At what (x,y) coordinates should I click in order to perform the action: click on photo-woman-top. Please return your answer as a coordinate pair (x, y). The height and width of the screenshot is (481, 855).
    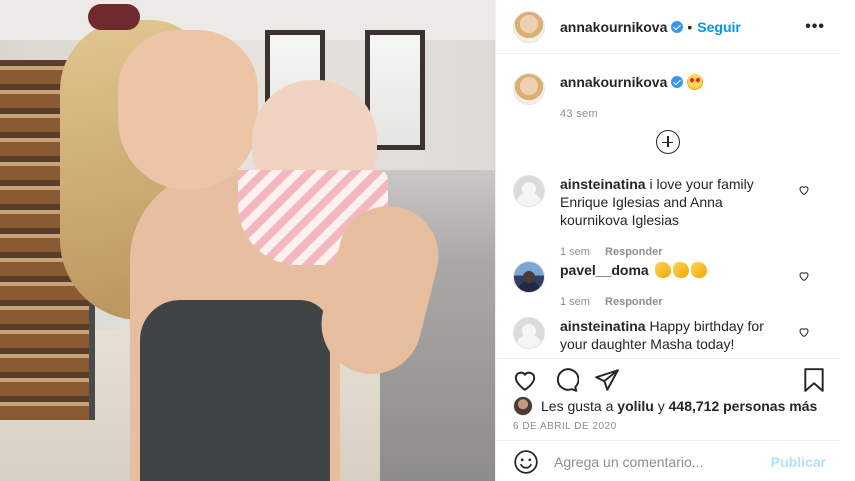
    Looking at the image, I should click on (235, 390).